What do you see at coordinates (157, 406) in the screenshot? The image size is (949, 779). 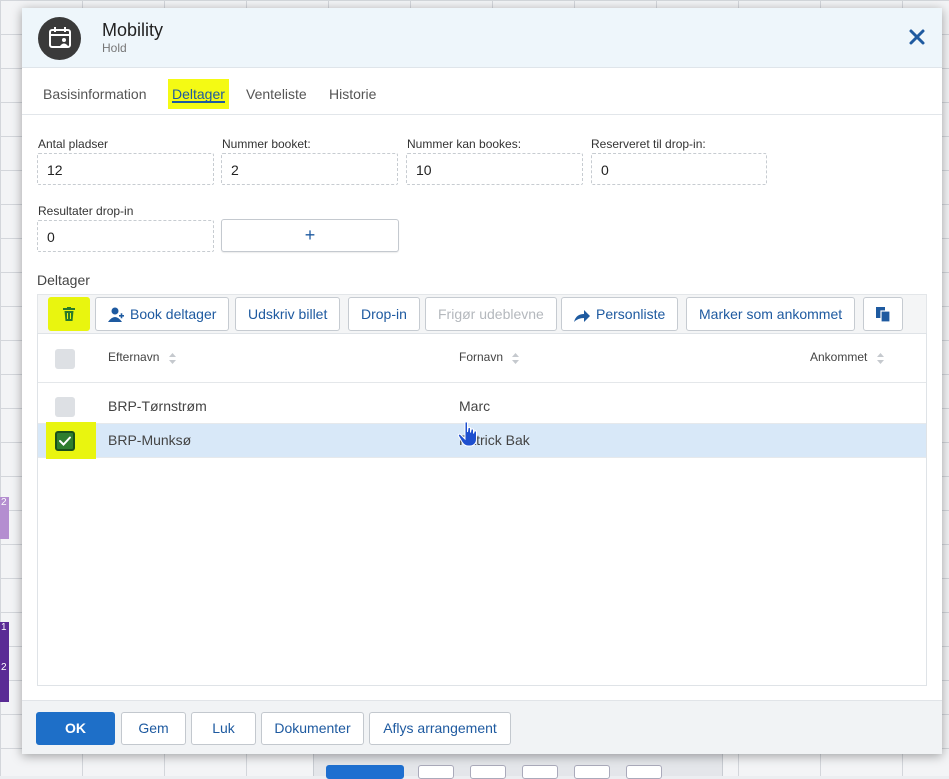 I see `cell-efternavn: BRP-Tørnstrøm` at bounding box center [157, 406].